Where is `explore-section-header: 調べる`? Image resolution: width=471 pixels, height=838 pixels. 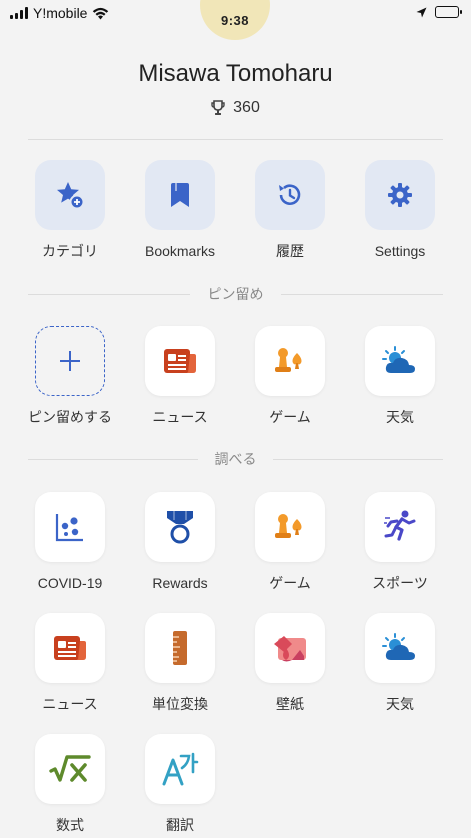 explore-section-header: 調べる is located at coordinates (235, 459).